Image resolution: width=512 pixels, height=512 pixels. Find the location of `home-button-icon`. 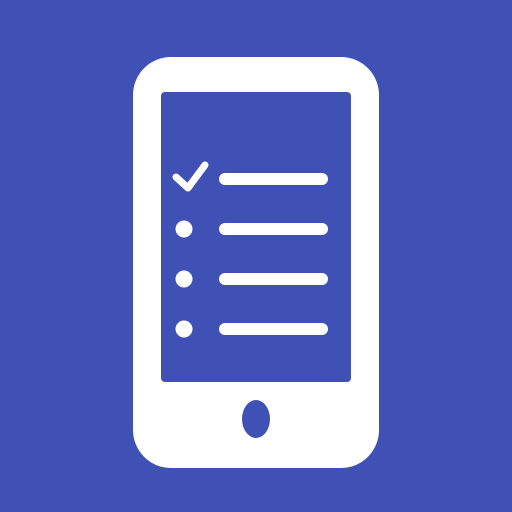

home-button-icon is located at coordinates (256, 419).